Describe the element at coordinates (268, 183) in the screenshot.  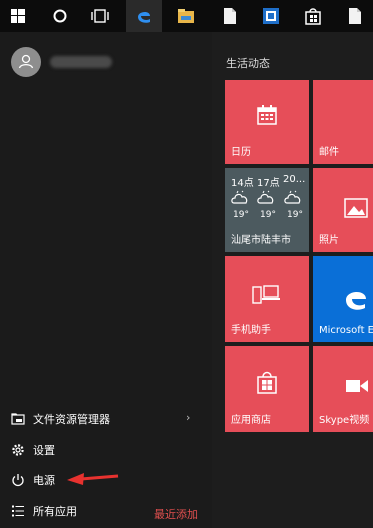
I see `weather-hour-2: 17点` at that location.